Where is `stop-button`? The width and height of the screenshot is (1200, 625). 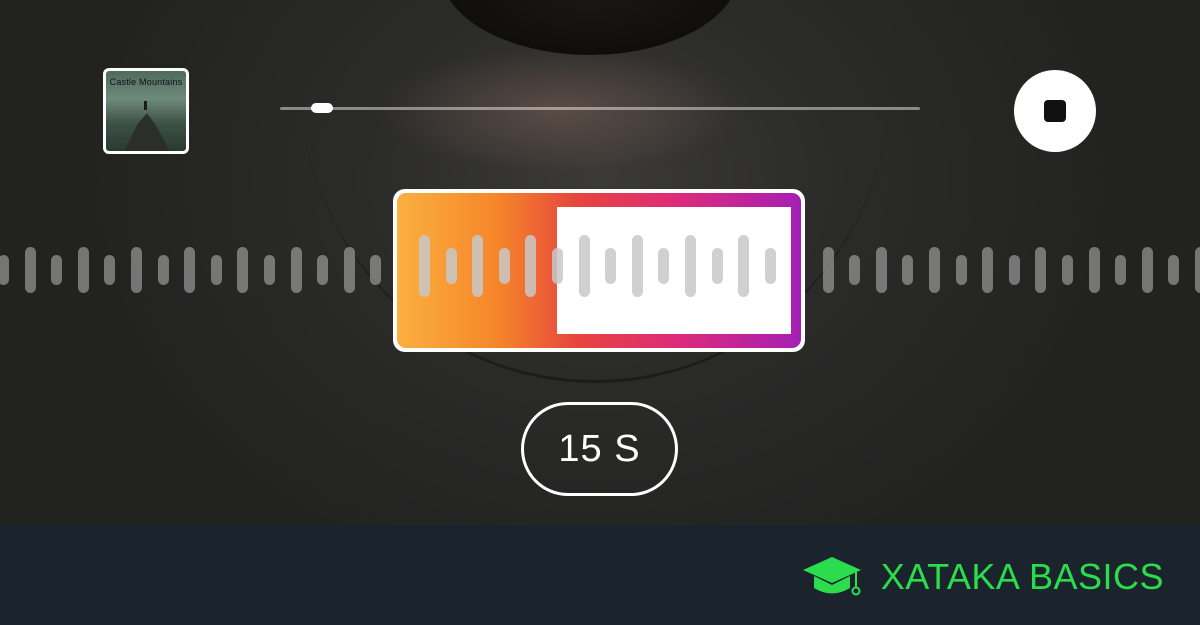
stop-button is located at coordinates (1055, 111).